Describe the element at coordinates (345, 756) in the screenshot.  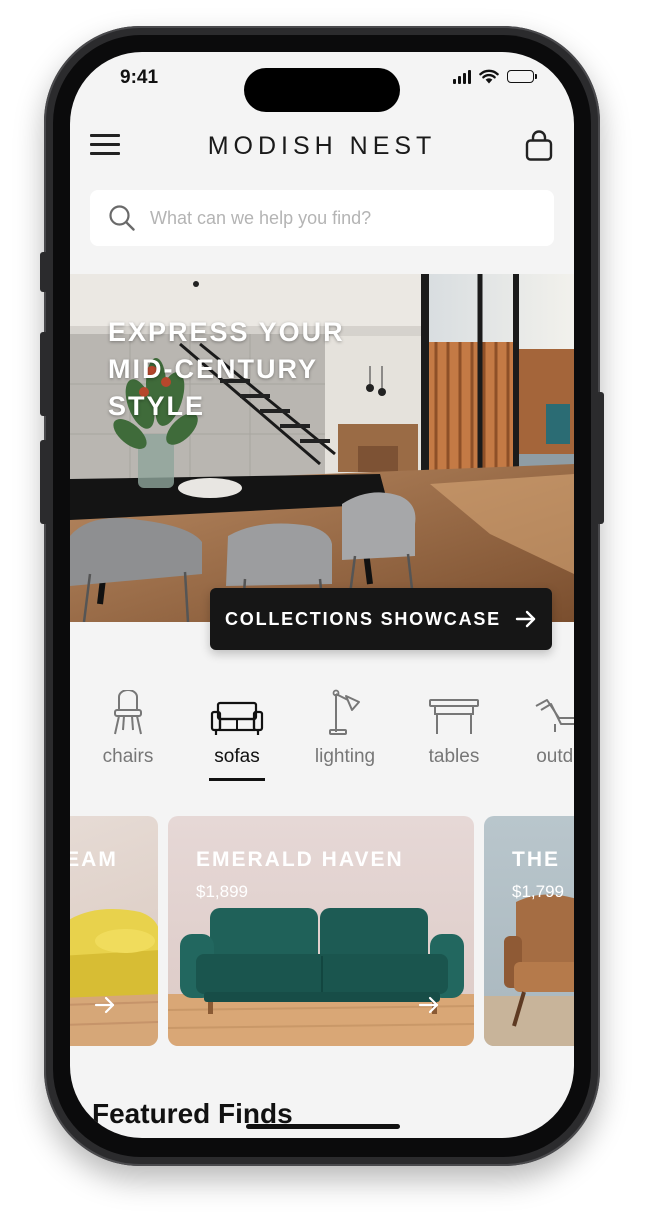
I see `category-label: lighting` at that location.